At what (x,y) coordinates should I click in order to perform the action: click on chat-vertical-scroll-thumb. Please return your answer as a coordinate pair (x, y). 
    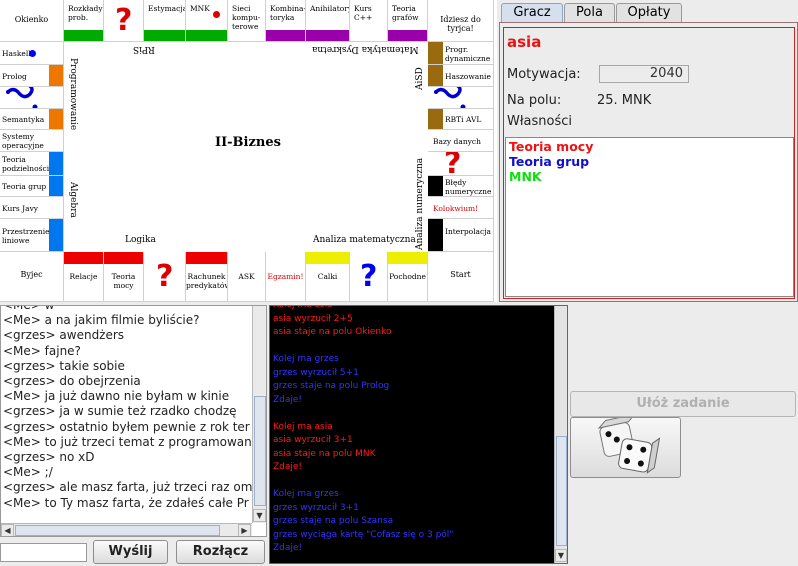
    Looking at the image, I should click on (260, 451).